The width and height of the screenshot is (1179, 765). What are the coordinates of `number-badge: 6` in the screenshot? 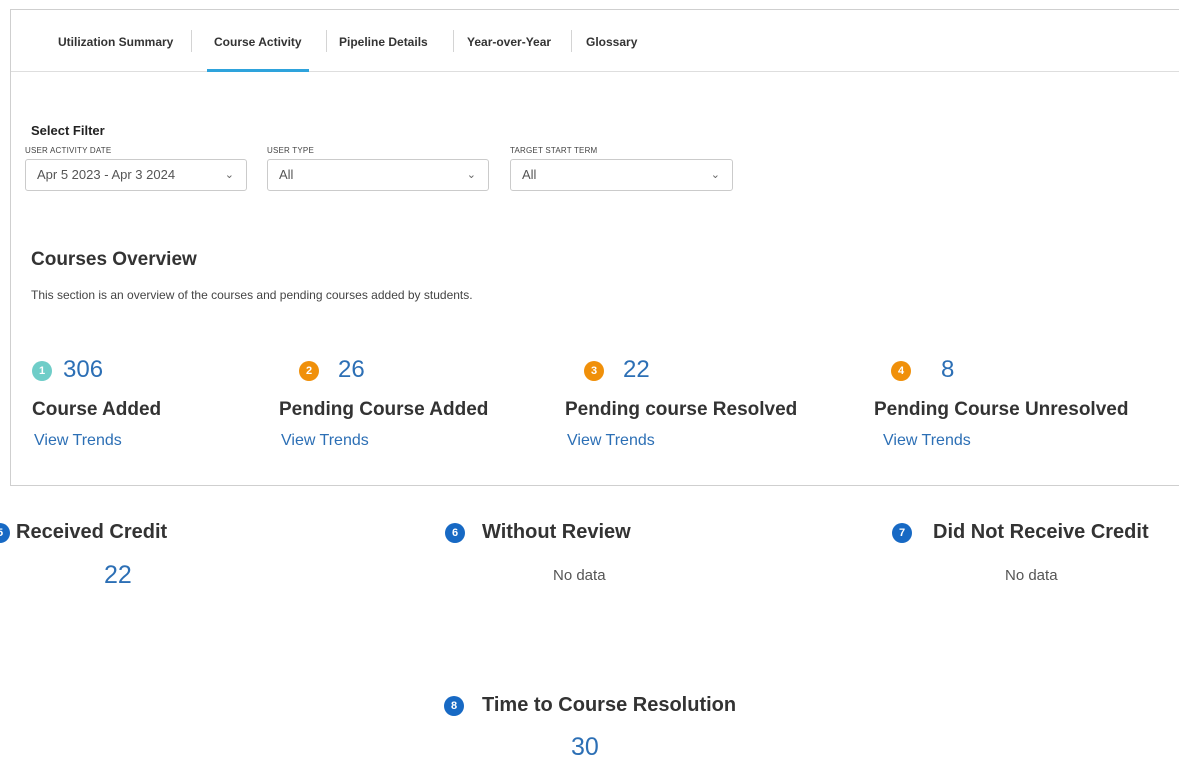 It's located at (455, 533).